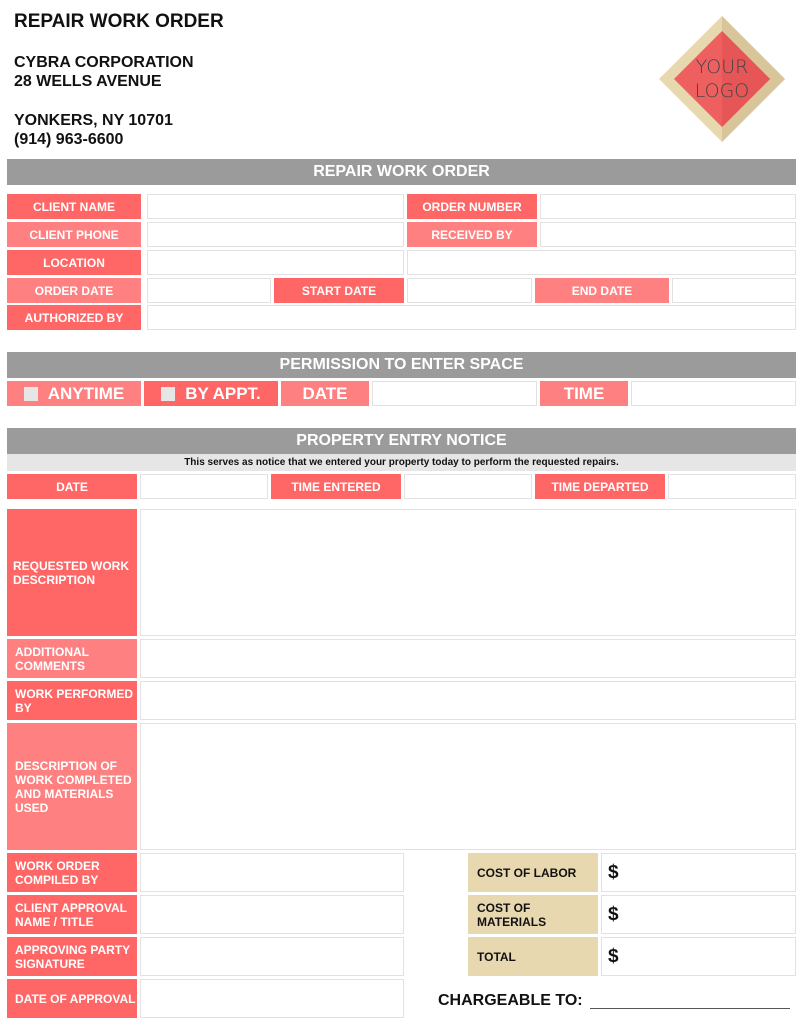  Describe the element at coordinates (275, 206) in the screenshot. I see `client-name-field` at that location.